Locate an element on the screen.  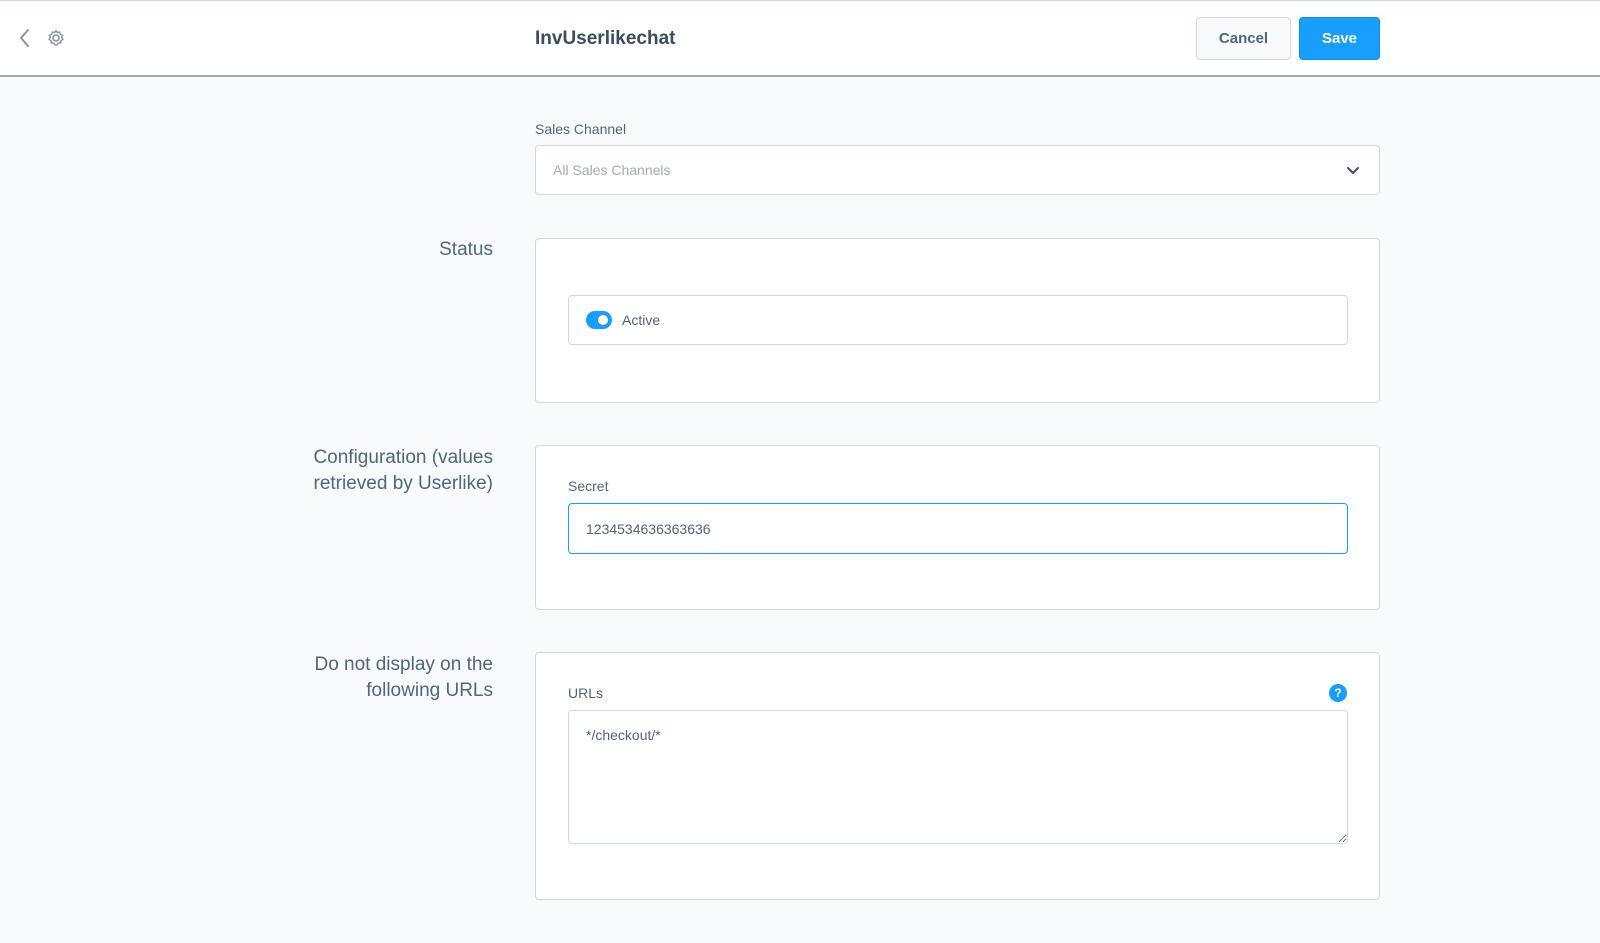
status-section-label: Status is located at coordinates (466, 249).